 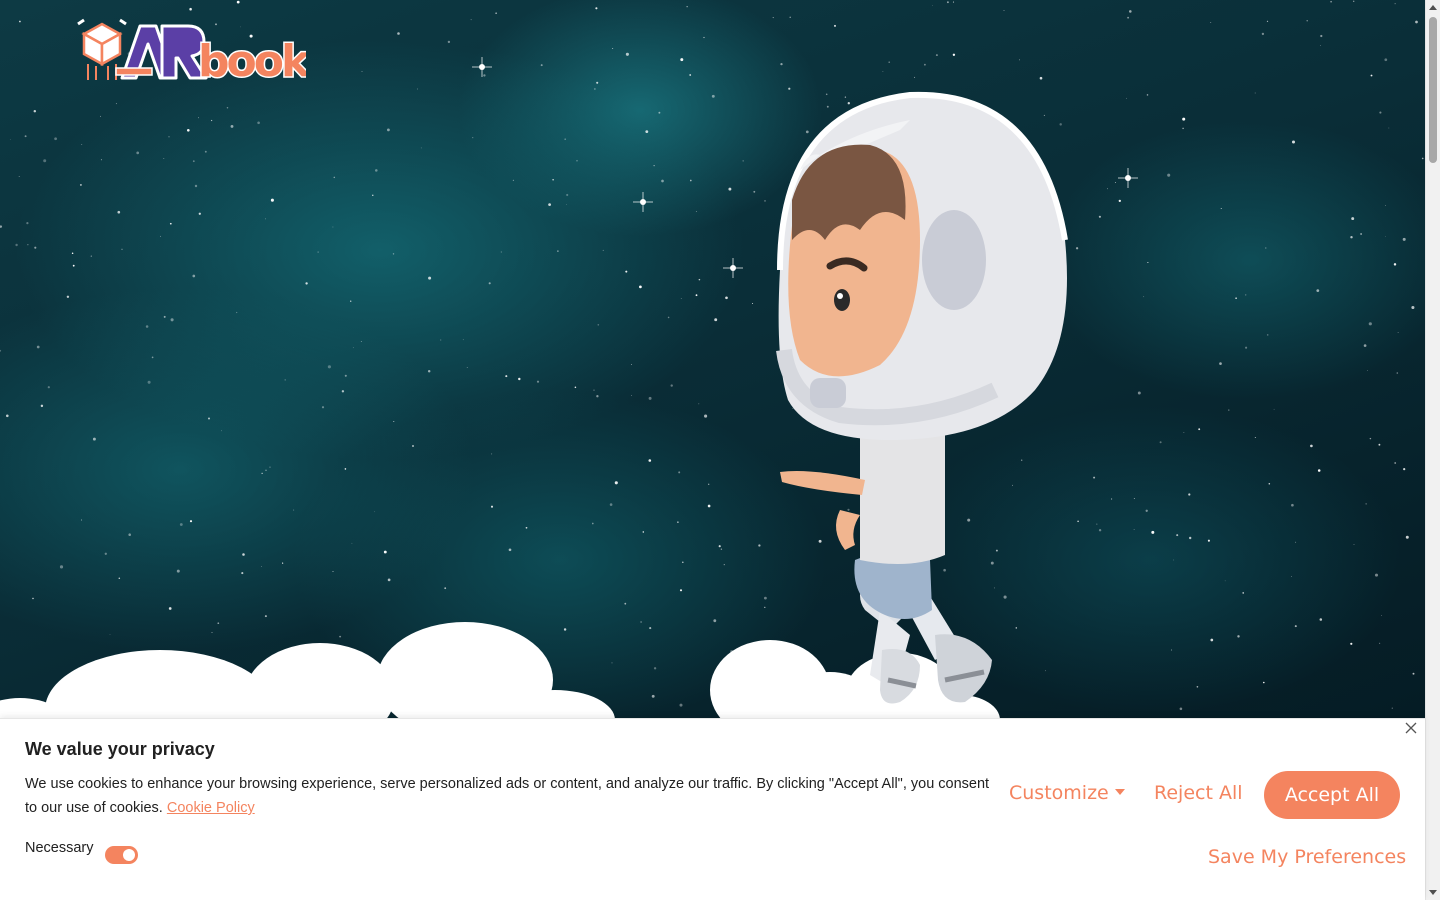 What do you see at coordinates (129, 855) in the screenshot?
I see `toggle-knob` at bounding box center [129, 855].